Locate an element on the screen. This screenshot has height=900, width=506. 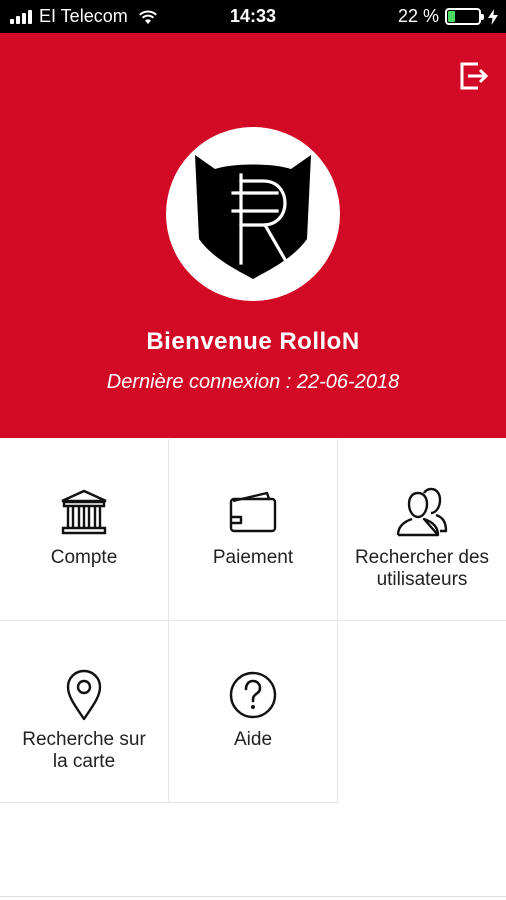
users-icon is located at coordinates (422, 512).